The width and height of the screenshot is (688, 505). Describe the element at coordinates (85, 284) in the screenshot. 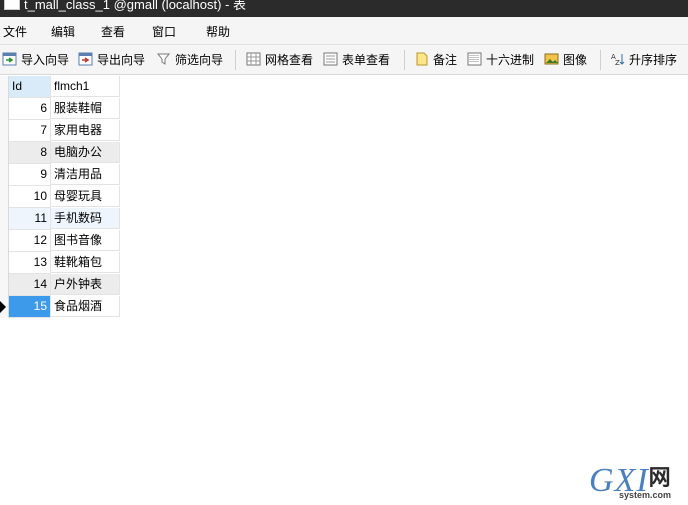

I see `flmch1-cell: 户外钟表` at that location.